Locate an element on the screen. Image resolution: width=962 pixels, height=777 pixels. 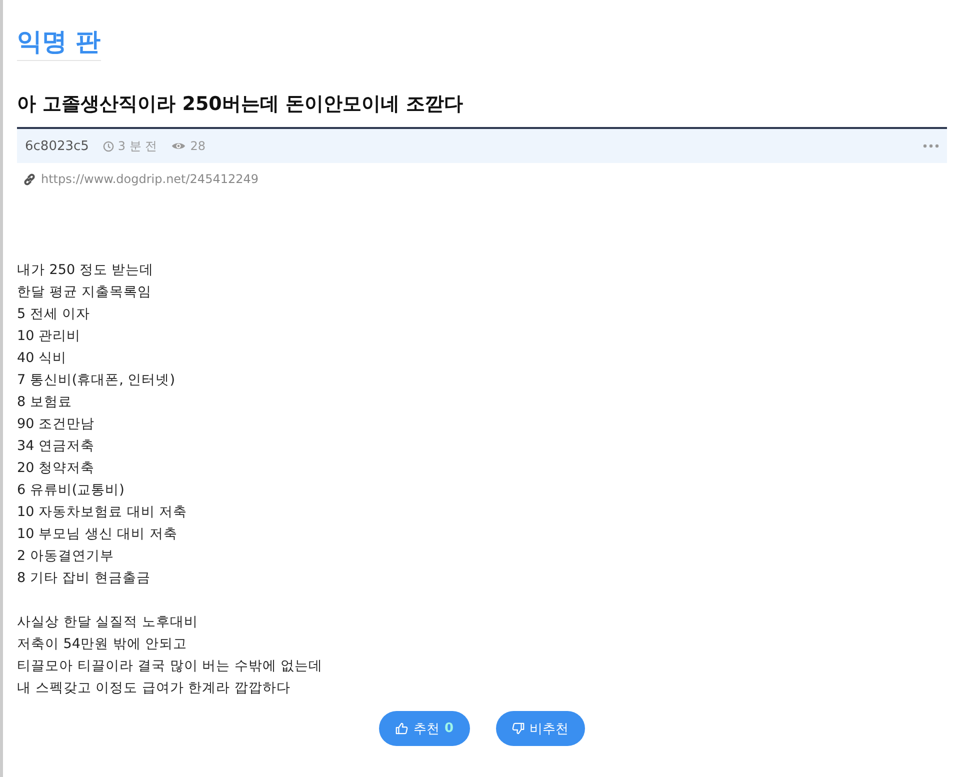
body-text: 사실상 한달 실질적 노후대비 is located at coordinates (108, 622).